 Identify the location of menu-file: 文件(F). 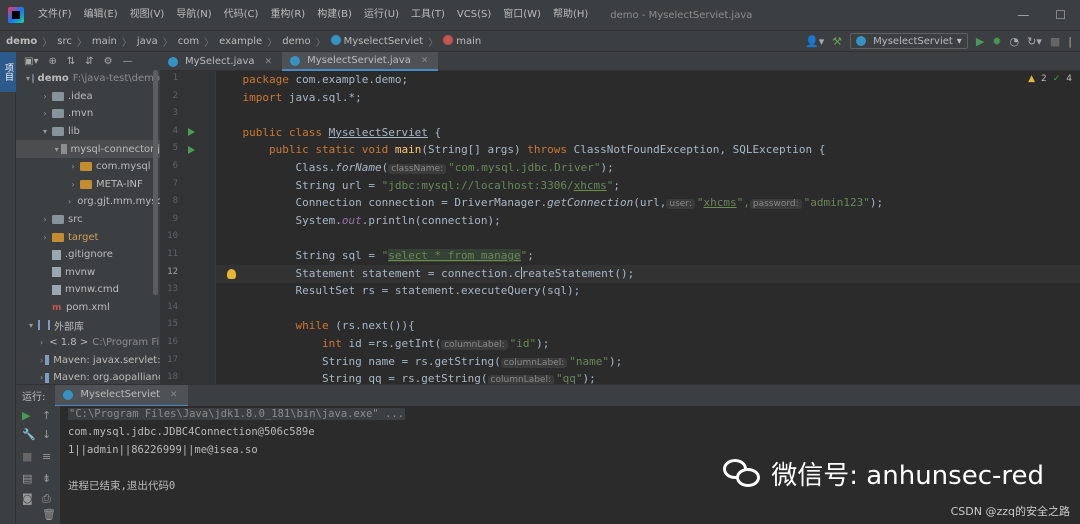
(55, 15).